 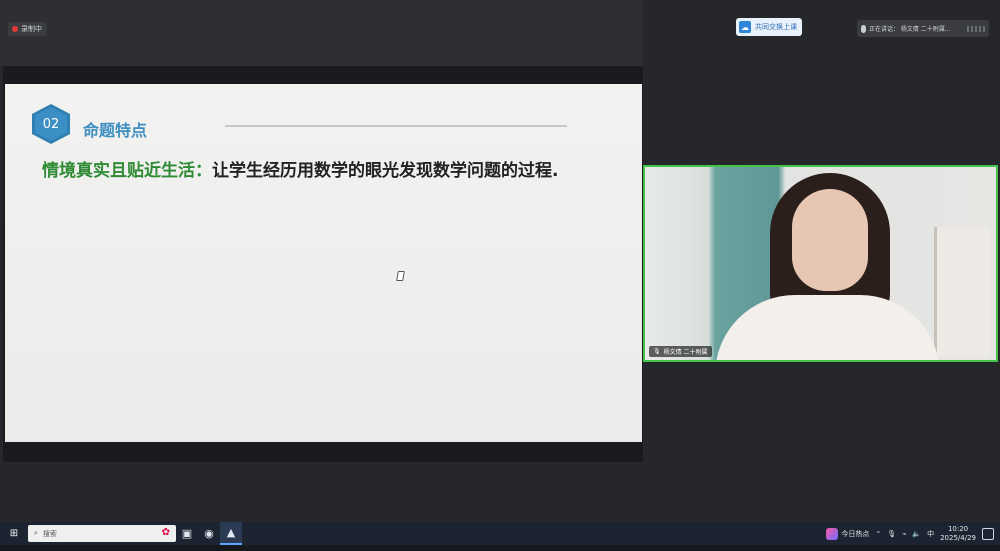 I want to click on taskbar-search: ⌕ 搜索 ✿, so click(x=102, y=533).